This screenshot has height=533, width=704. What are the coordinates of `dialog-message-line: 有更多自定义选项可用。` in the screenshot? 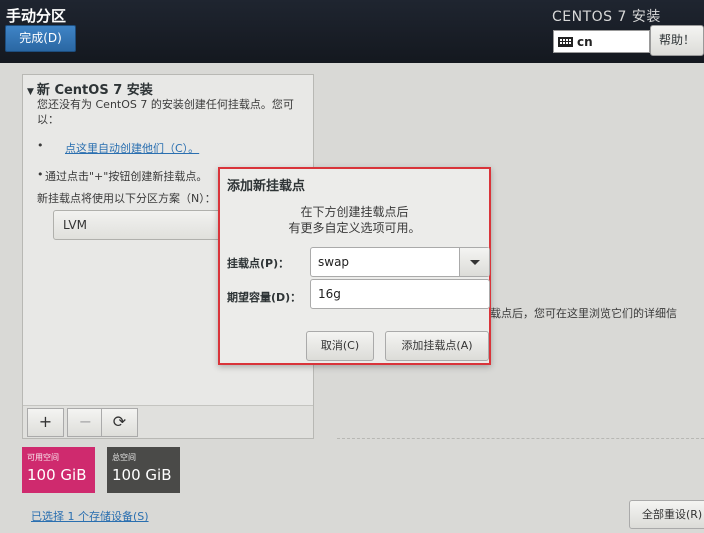 It's located at (354, 228).